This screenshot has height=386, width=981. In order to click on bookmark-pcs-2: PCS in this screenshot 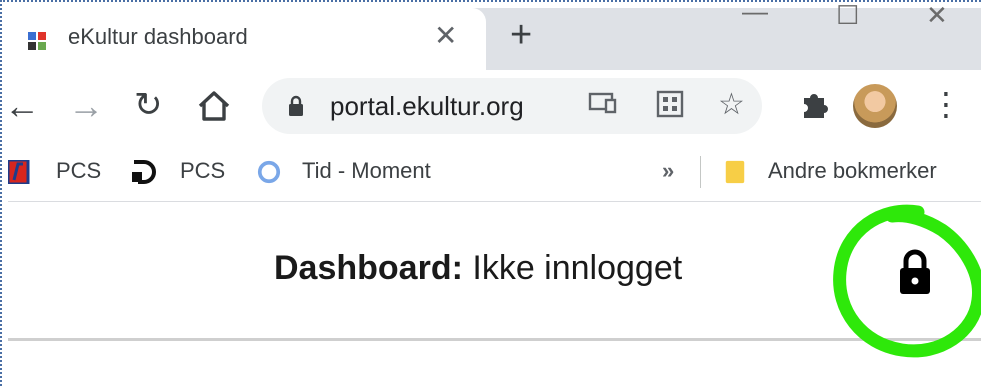, I will do `click(202, 171)`.